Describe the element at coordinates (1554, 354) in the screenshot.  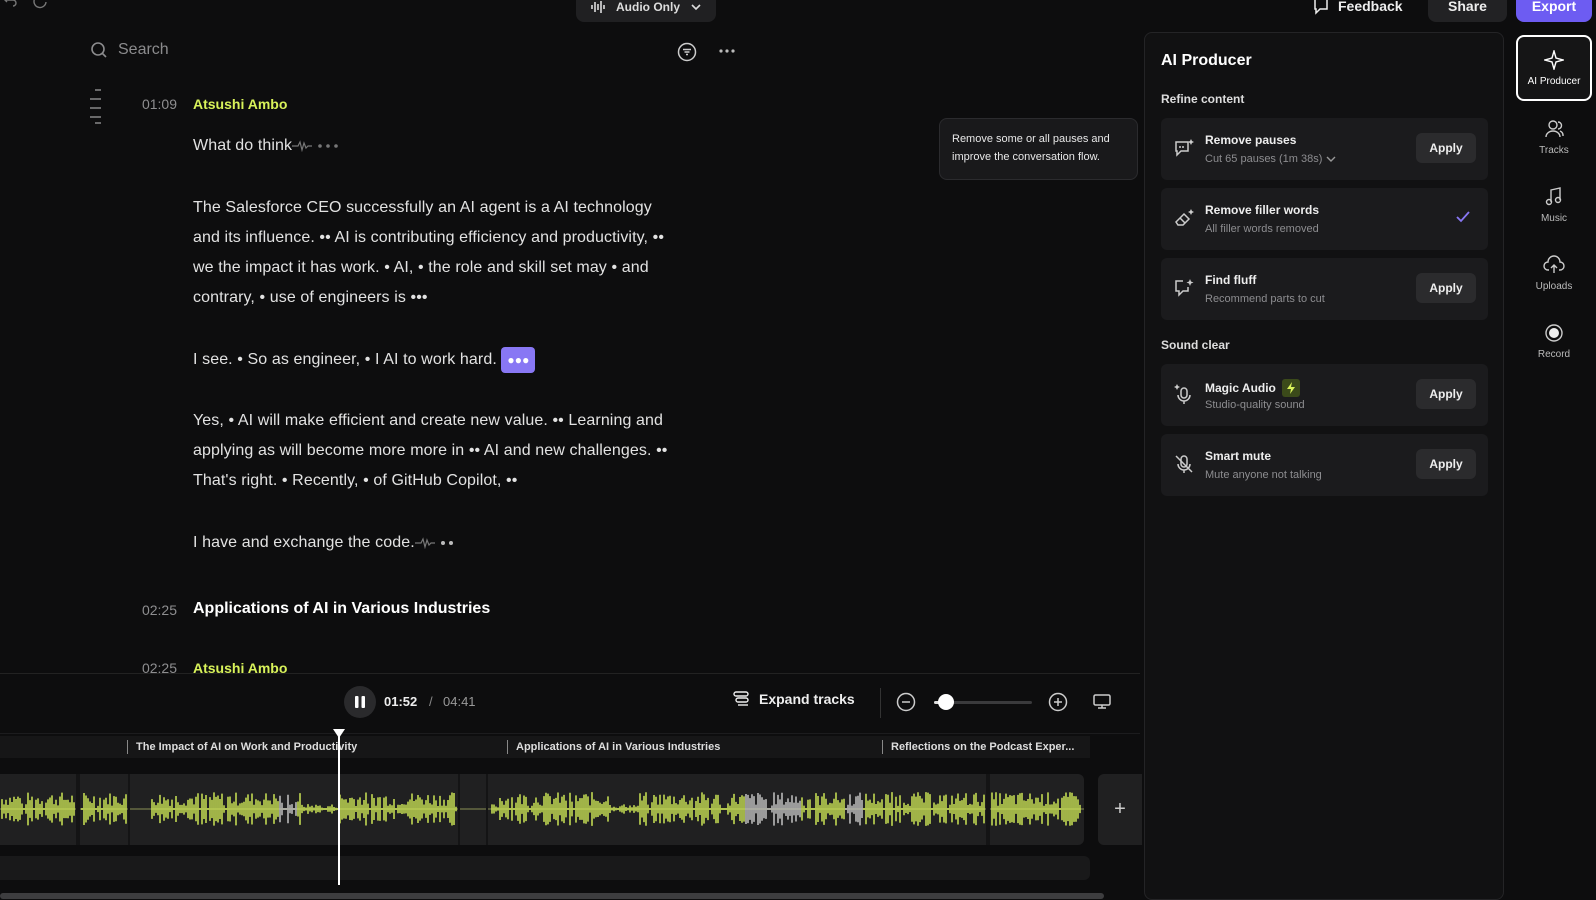
I see `rail-label: Record` at that location.